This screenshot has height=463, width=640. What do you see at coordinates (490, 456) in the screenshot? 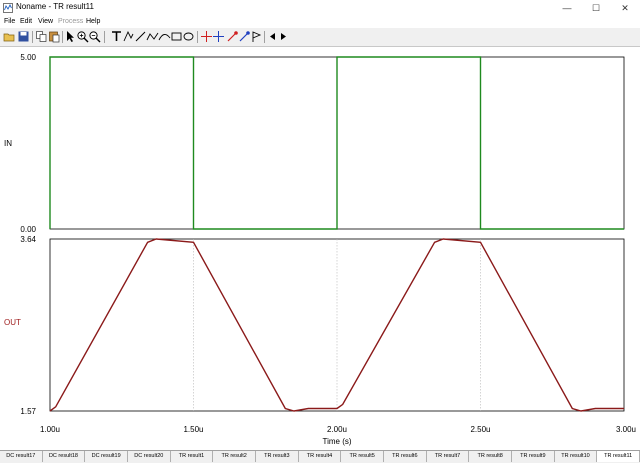
I see `tab-tr-result8: TR result8` at bounding box center [490, 456].